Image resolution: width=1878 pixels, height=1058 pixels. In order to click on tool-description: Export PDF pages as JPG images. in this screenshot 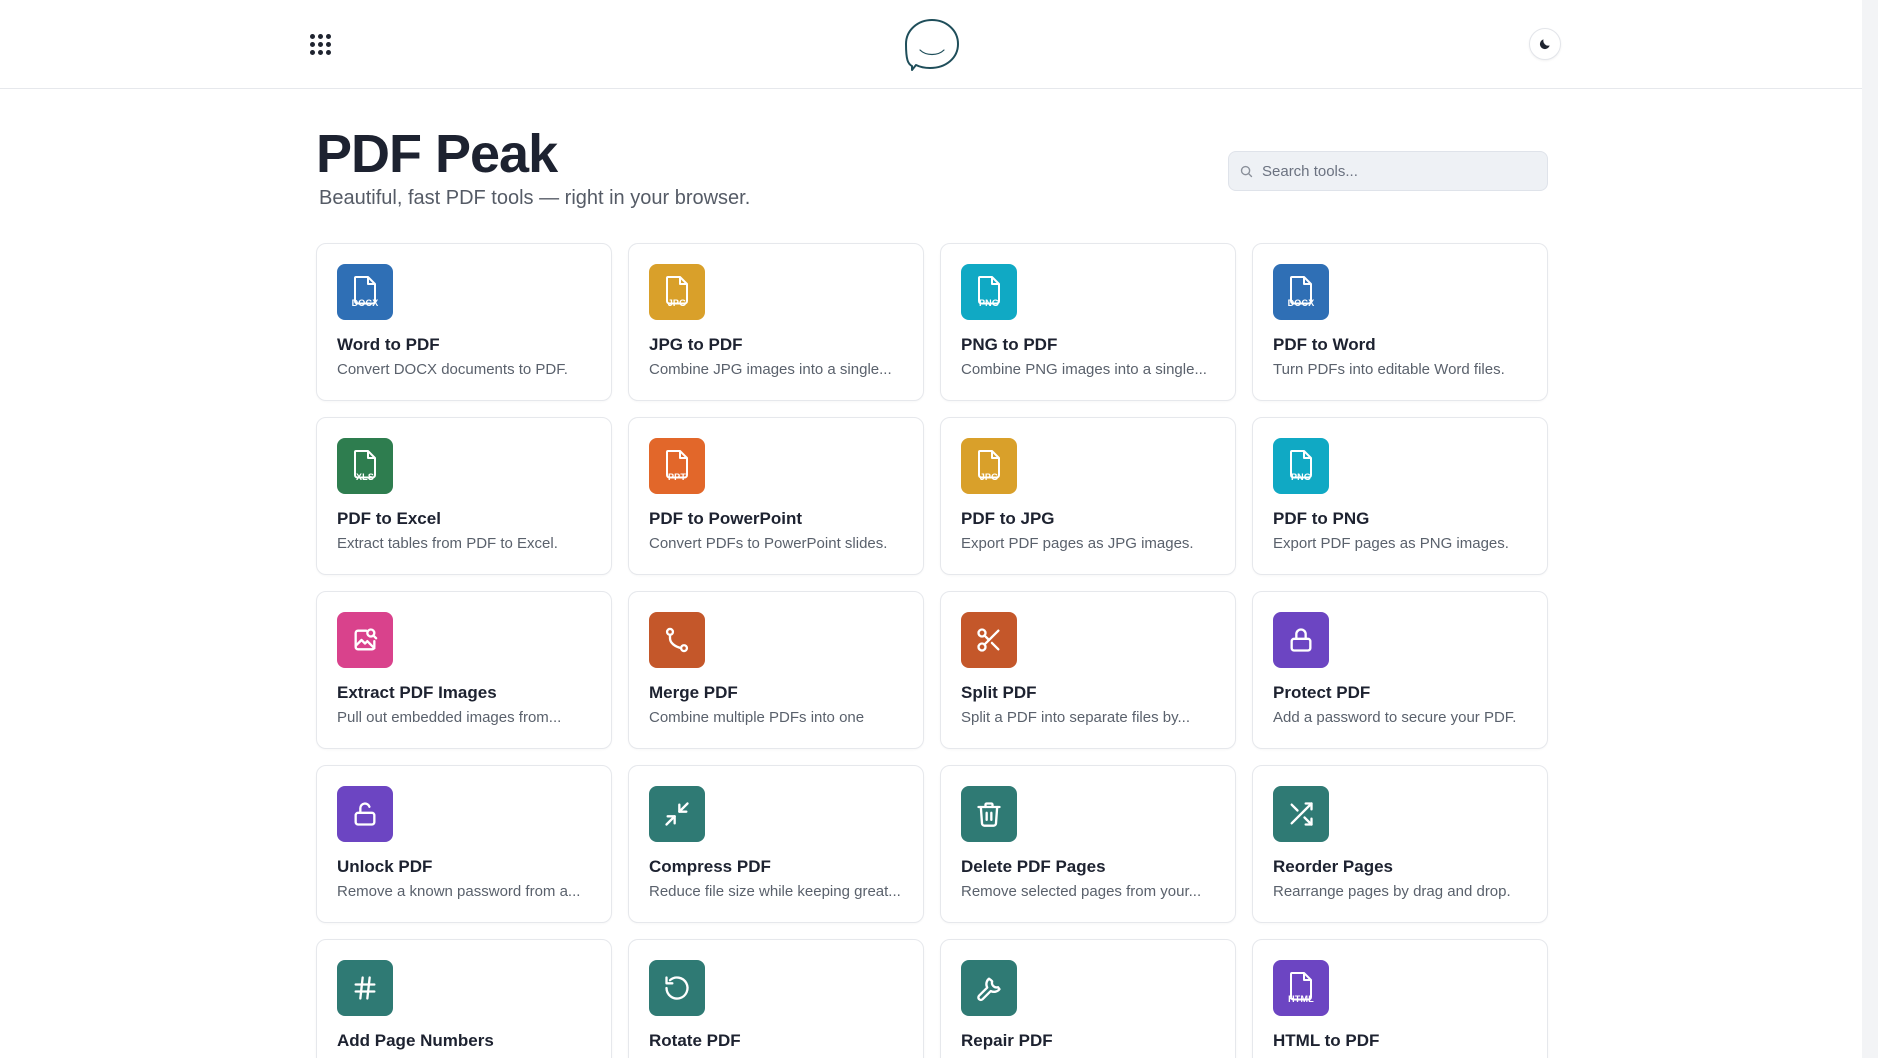, I will do `click(1077, 543)`.